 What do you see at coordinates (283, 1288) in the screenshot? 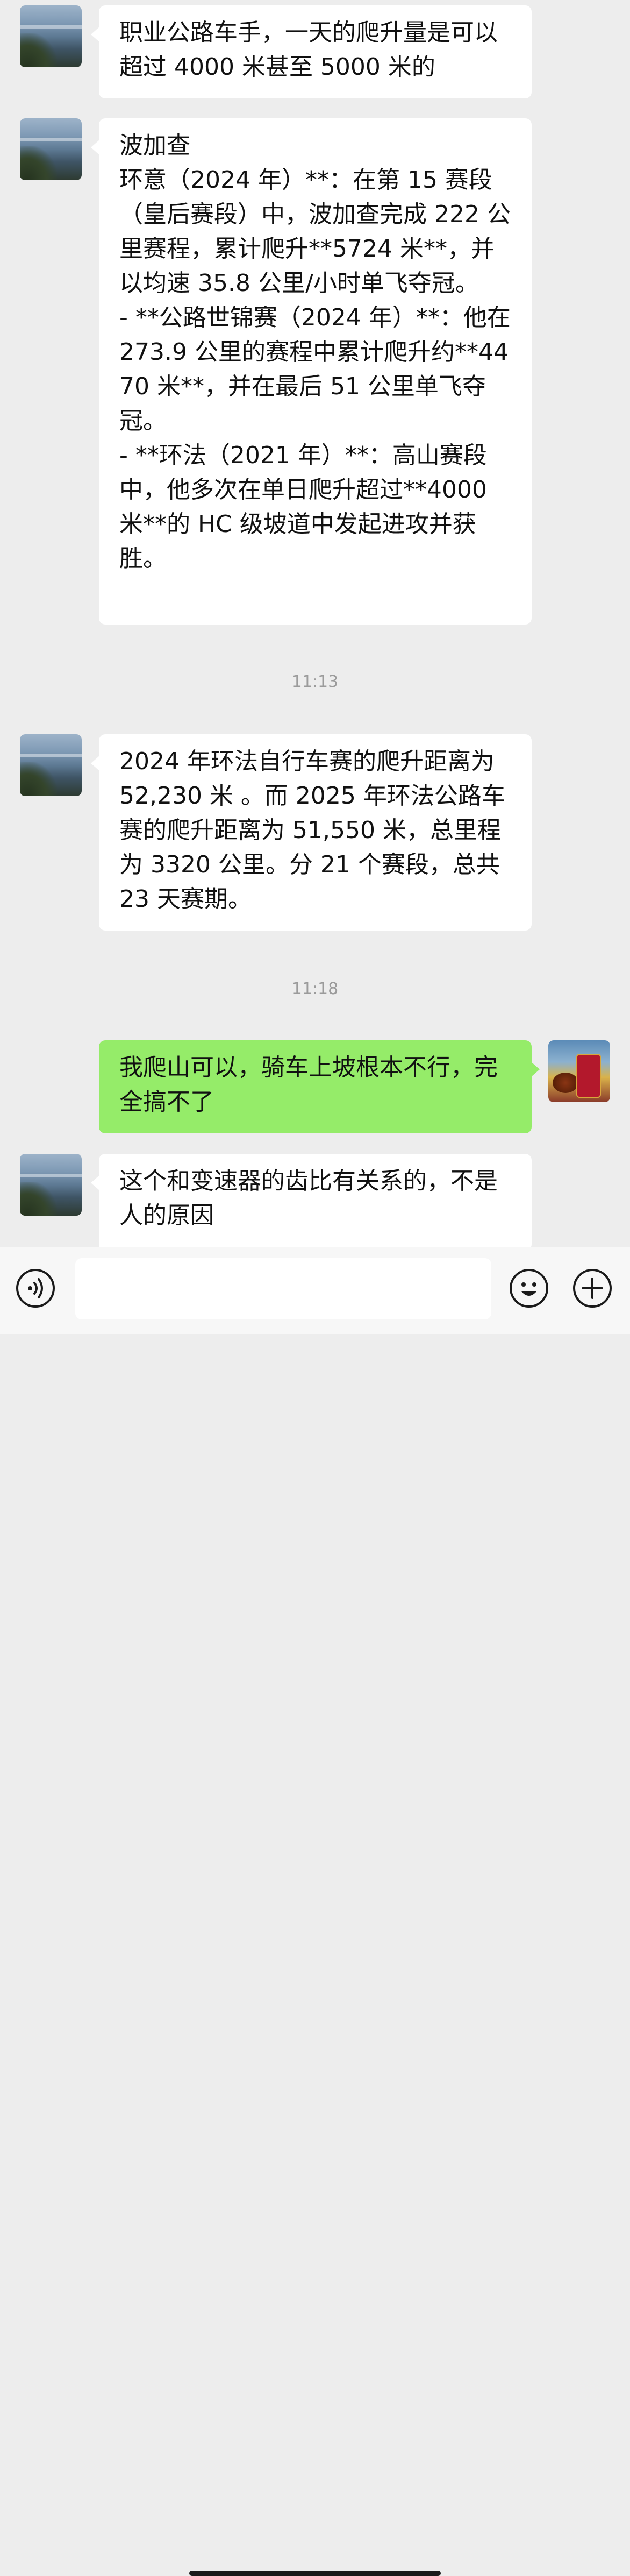
I see `message-input` at bounding box center [283, 1288].